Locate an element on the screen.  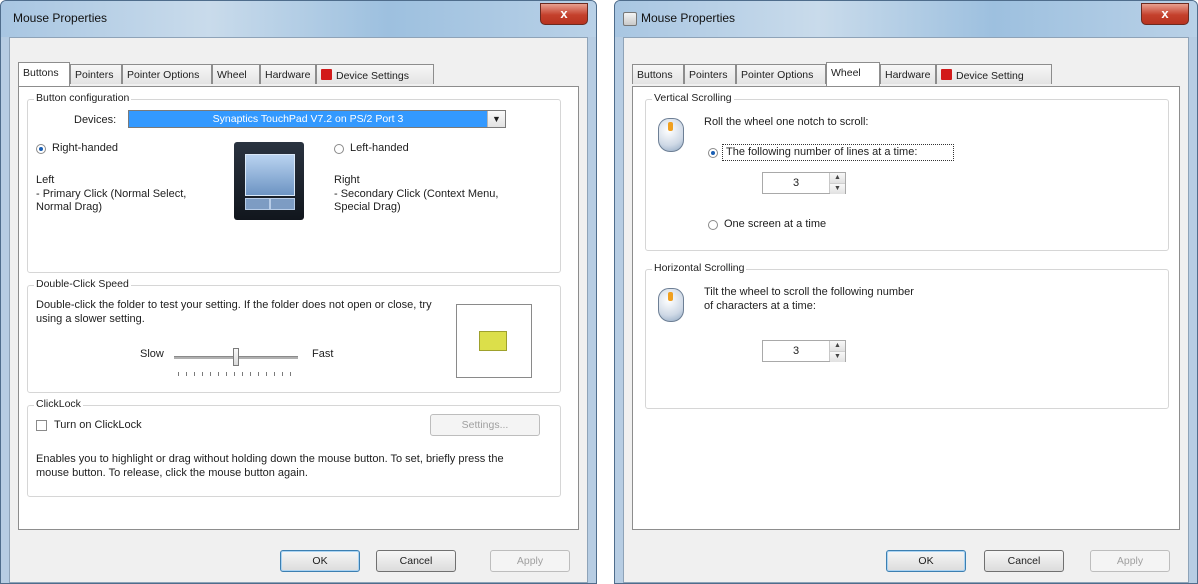
lines-at-a-time-radio is located at coordinates (713, 153).